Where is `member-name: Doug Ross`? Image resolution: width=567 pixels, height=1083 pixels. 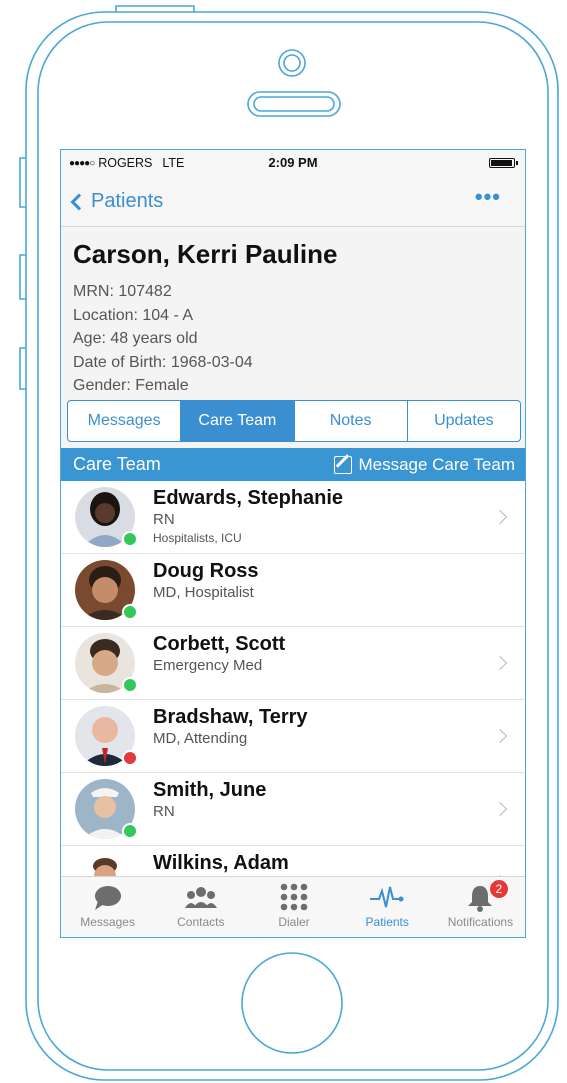 member-name: Doug Ross is located at coordinates (206, 571).